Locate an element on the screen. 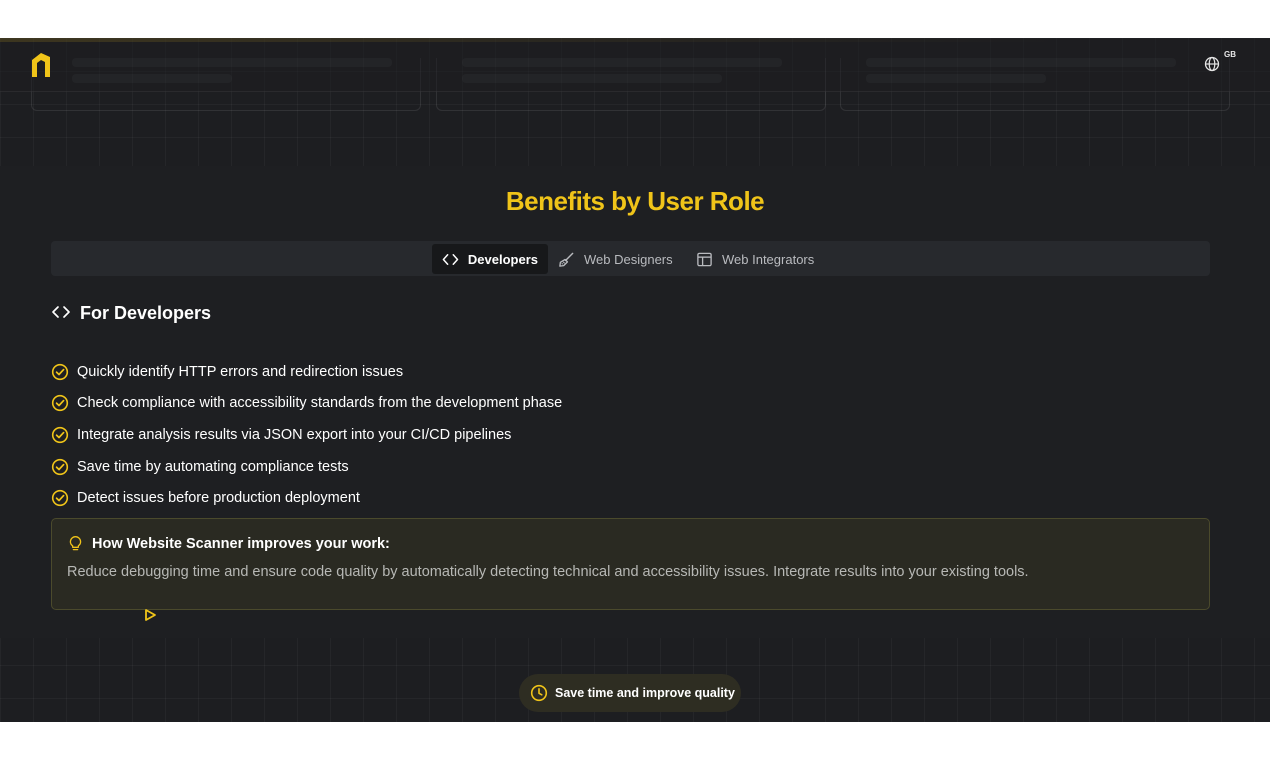  tab-label: Web Designers is located at coordinates (628, 259).